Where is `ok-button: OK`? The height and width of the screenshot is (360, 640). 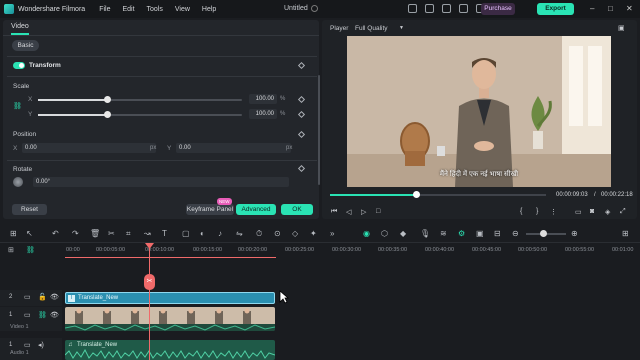
ok-button: OK is located at coordinates (297, 209).